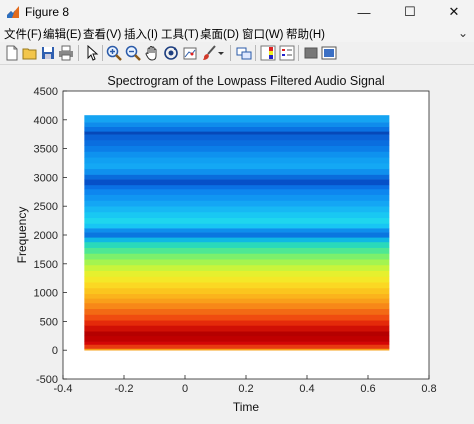  I want to click on data-cursor-icon, so click(190, 53).